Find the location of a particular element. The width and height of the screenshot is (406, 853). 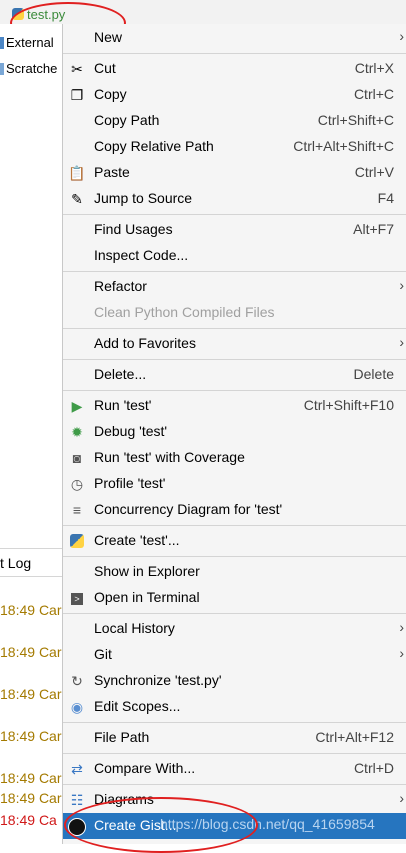

menu-item-paste: 📋 Paste Ctrl+V is located at coordinates (234, 173).